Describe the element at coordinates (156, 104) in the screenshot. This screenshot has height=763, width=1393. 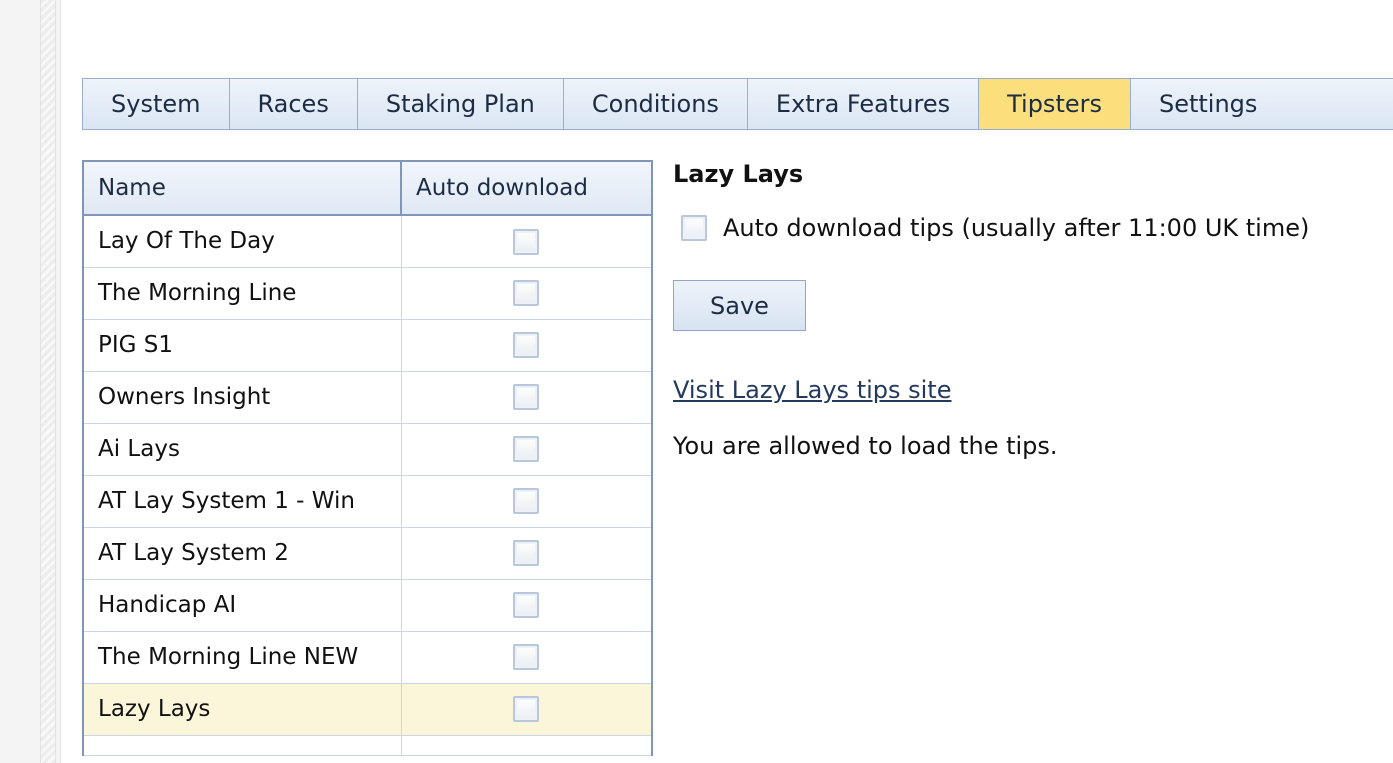
I see `tab-system: System` at that location.